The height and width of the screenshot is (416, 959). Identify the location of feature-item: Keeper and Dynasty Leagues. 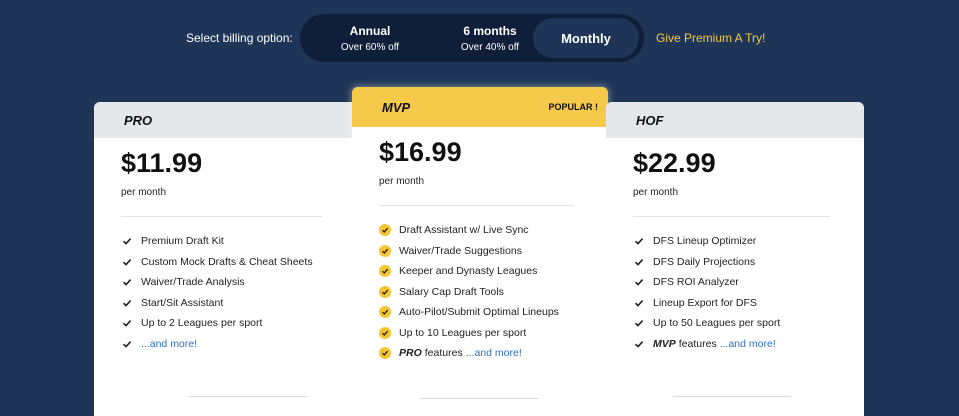
(493, 271).